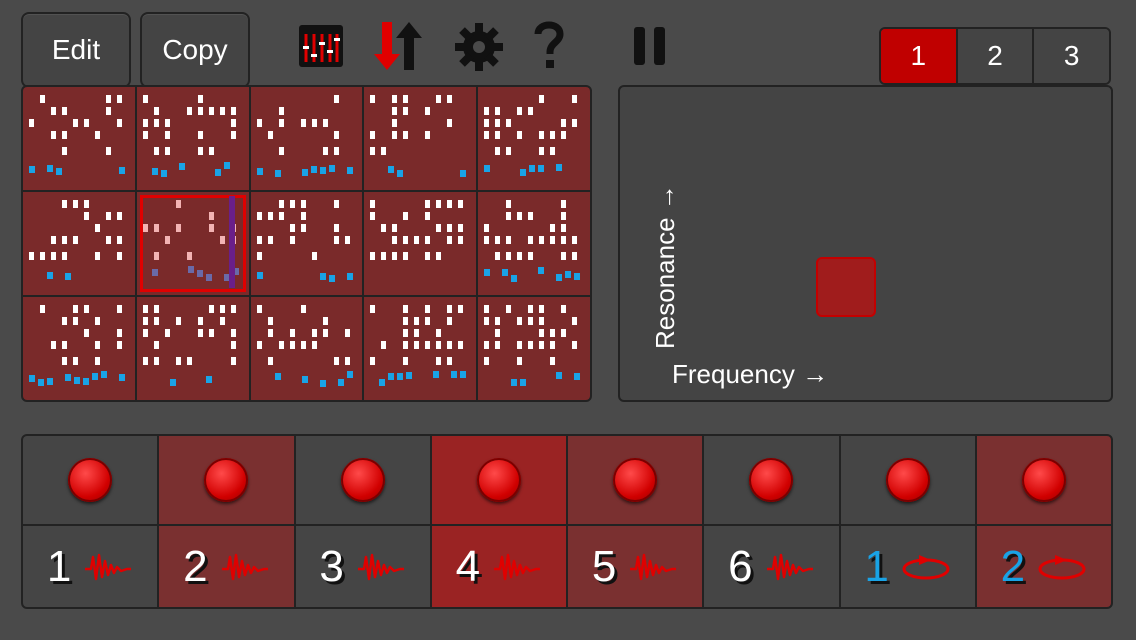  Describe the element at coordinates (650, 46) in the screenshot. I see `pause-icon` at that location.